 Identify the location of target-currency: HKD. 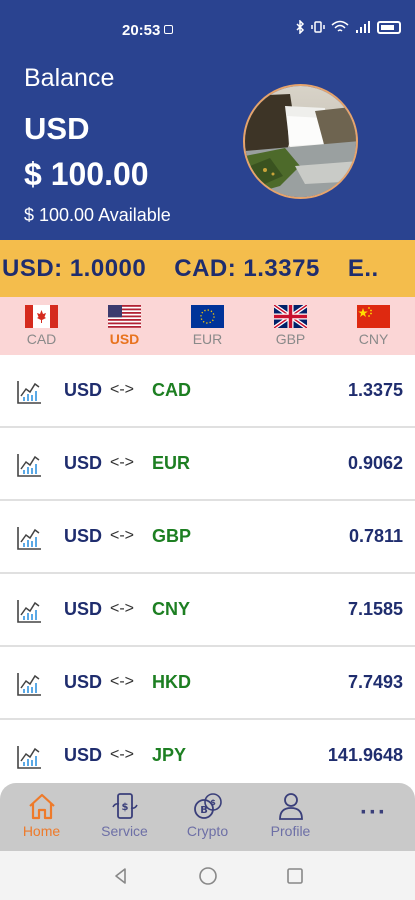
(171, 682).